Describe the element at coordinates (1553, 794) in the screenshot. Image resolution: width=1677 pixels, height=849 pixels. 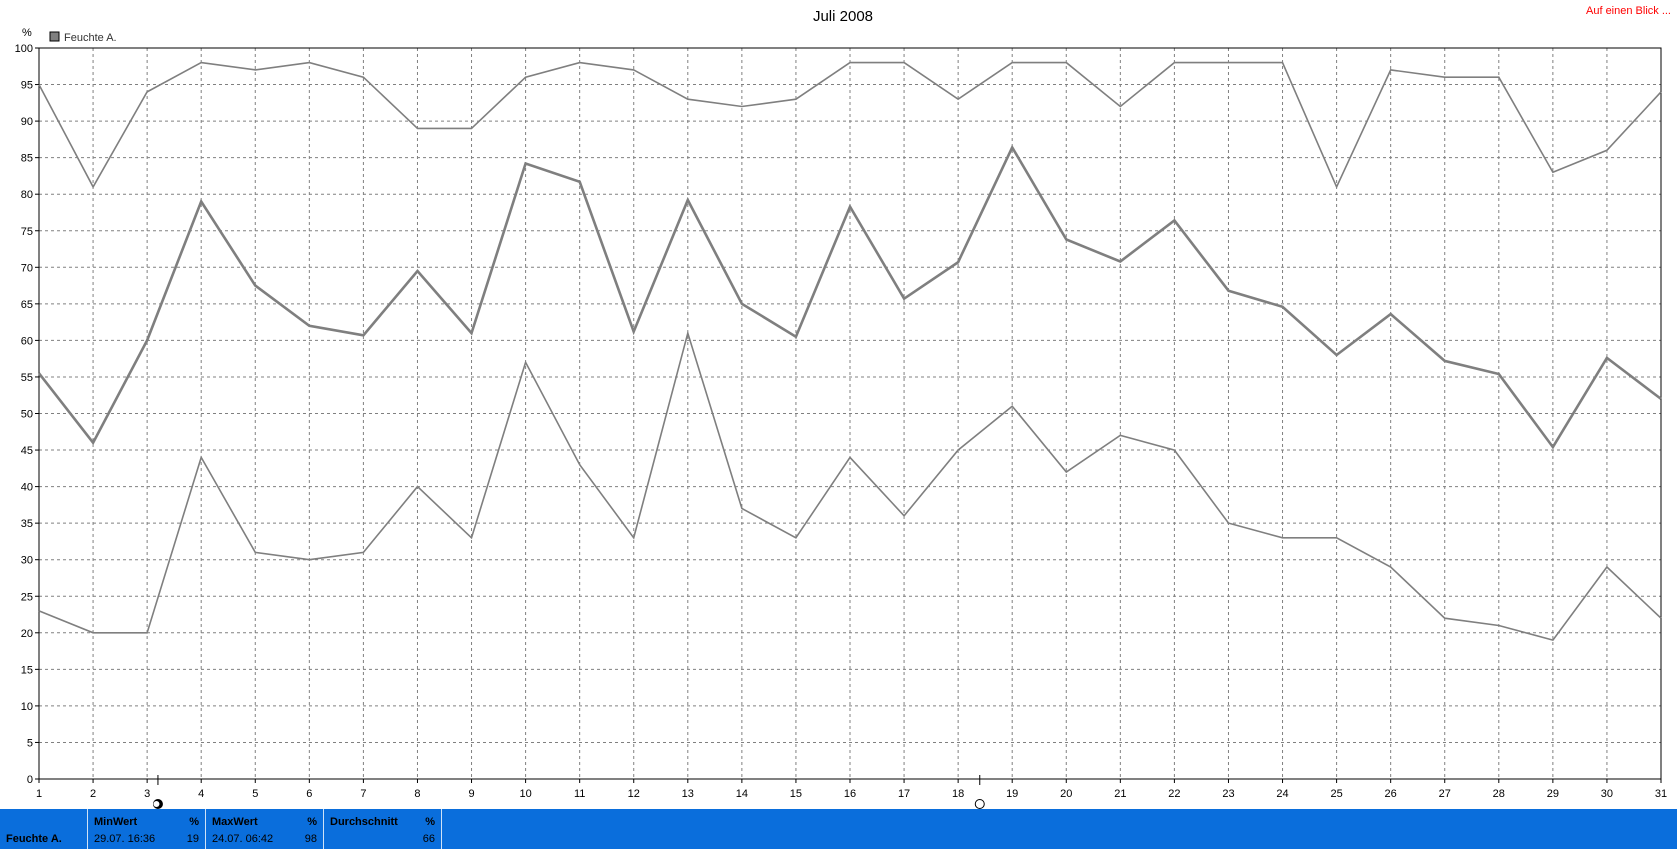
I see `x-tick-label: 29` at that location.